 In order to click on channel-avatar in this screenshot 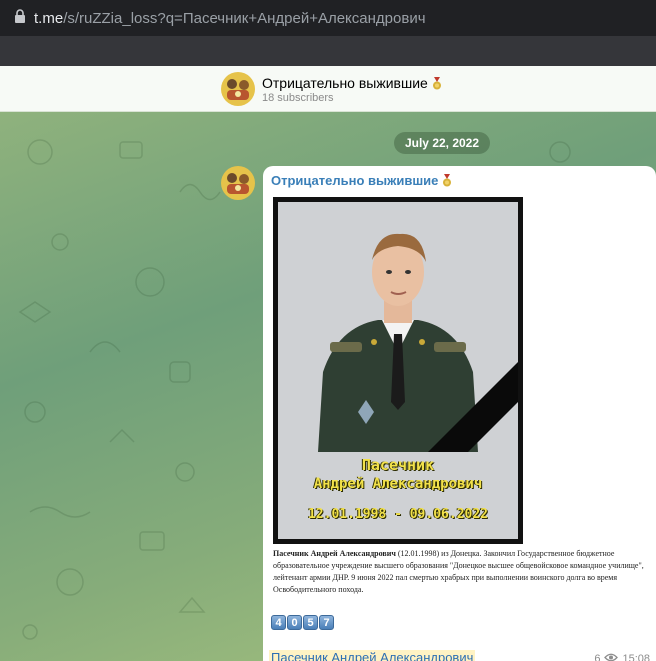, I will do `click(238, 89)`.